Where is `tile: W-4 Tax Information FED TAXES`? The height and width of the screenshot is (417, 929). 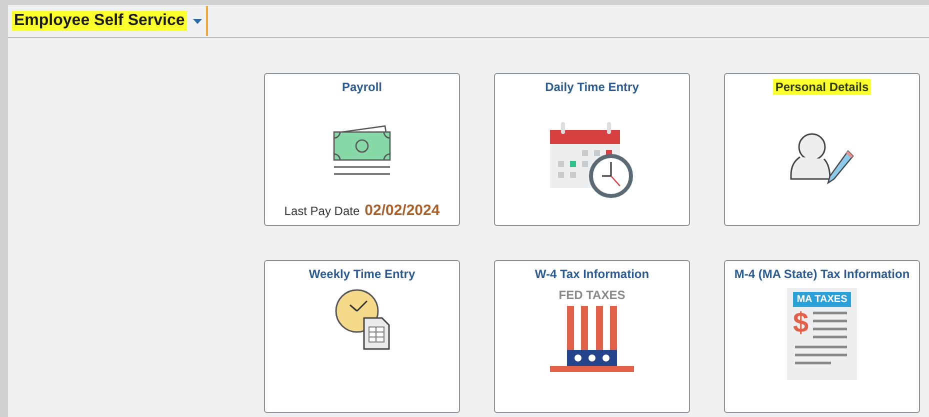 tile: W-4 Tax Information FED TAXES is located at coordinates (592, 336).